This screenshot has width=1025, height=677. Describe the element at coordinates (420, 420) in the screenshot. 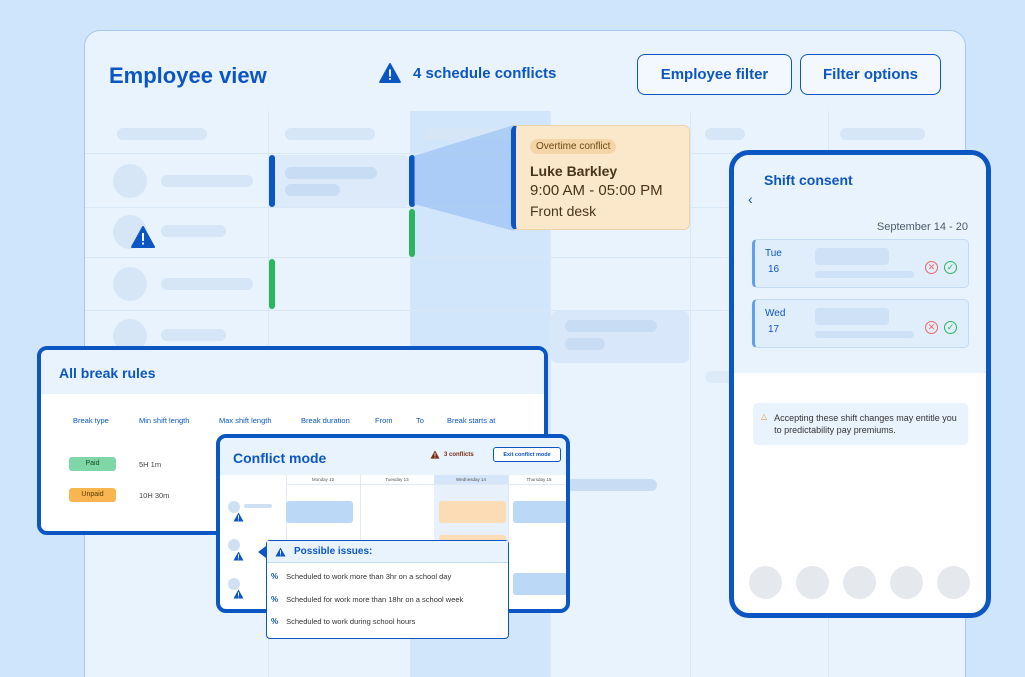

I see `column-header: To` at that location.